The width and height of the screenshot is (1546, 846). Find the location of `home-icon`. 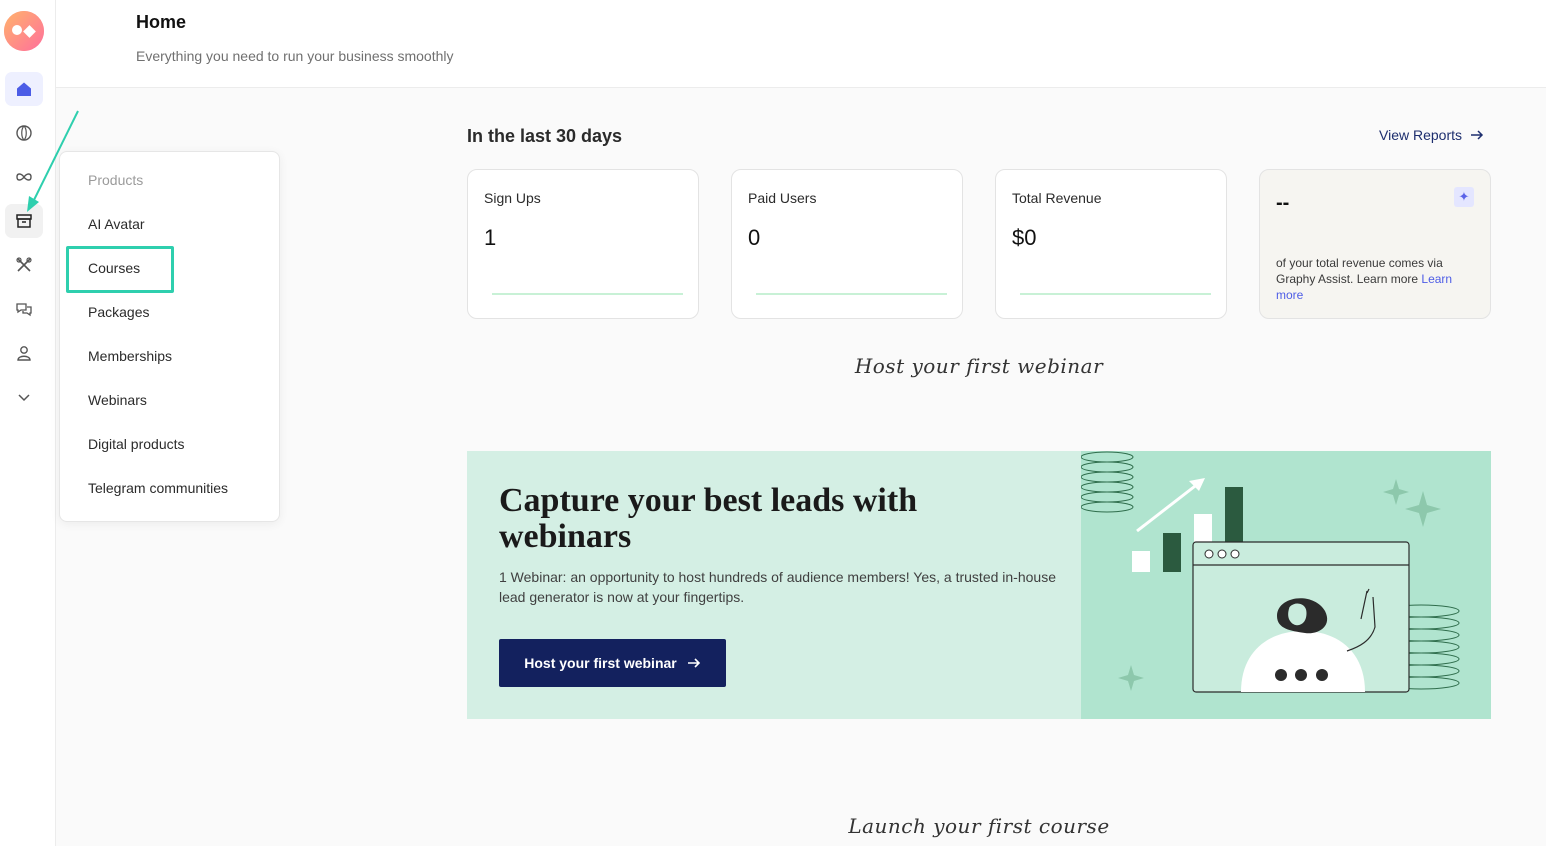

home-icon is located at coordinates (24, 89).